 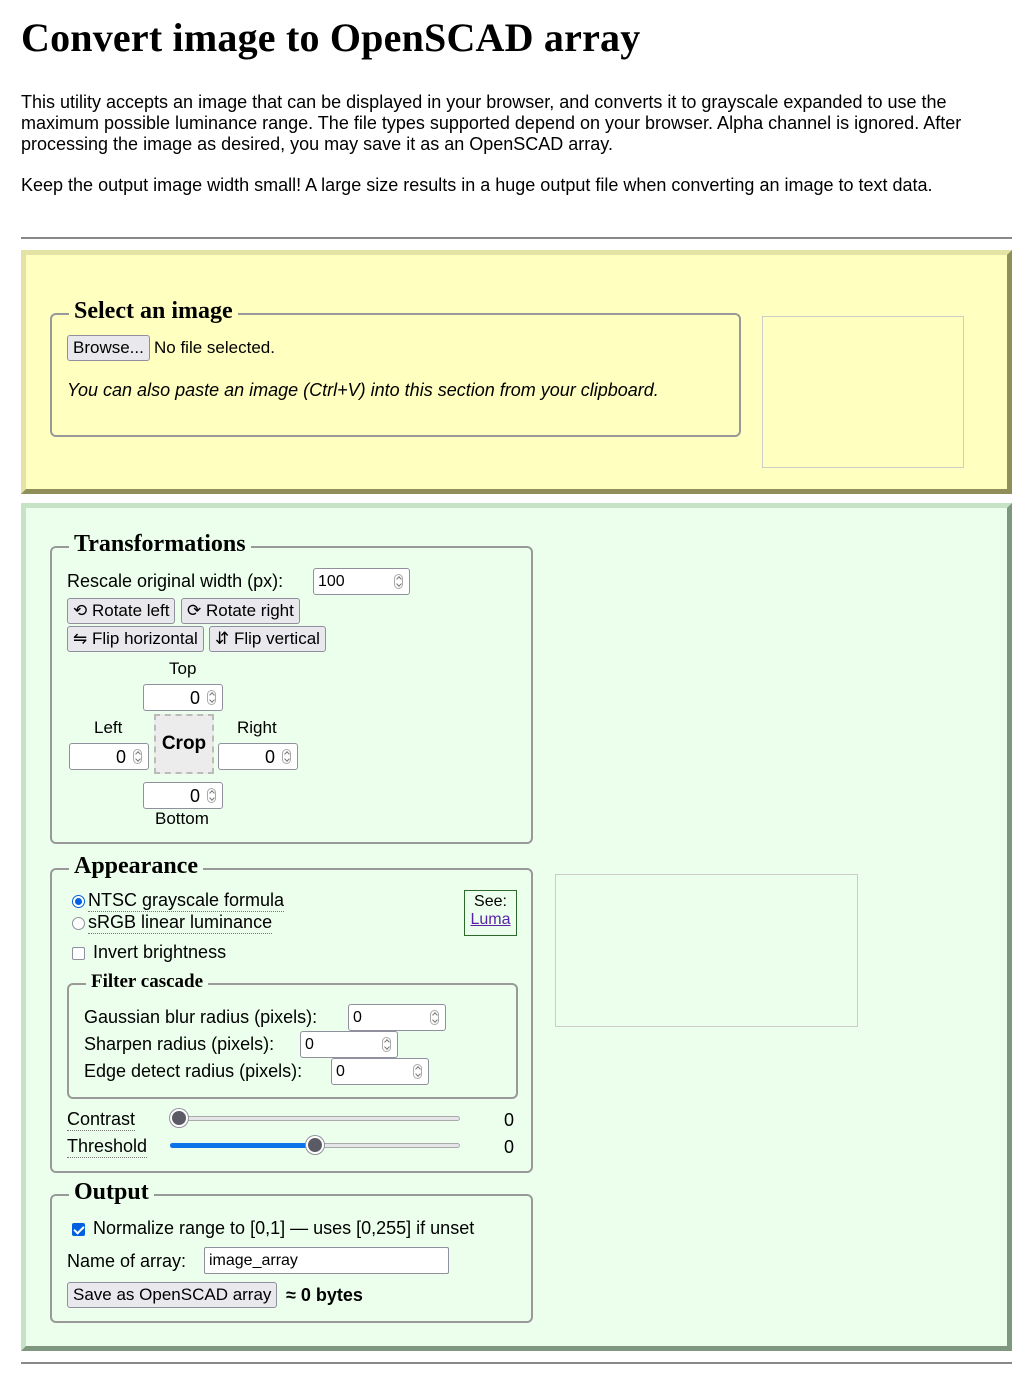 I want to click on crop-bottom-input: 0, so click(x=183, y=795).